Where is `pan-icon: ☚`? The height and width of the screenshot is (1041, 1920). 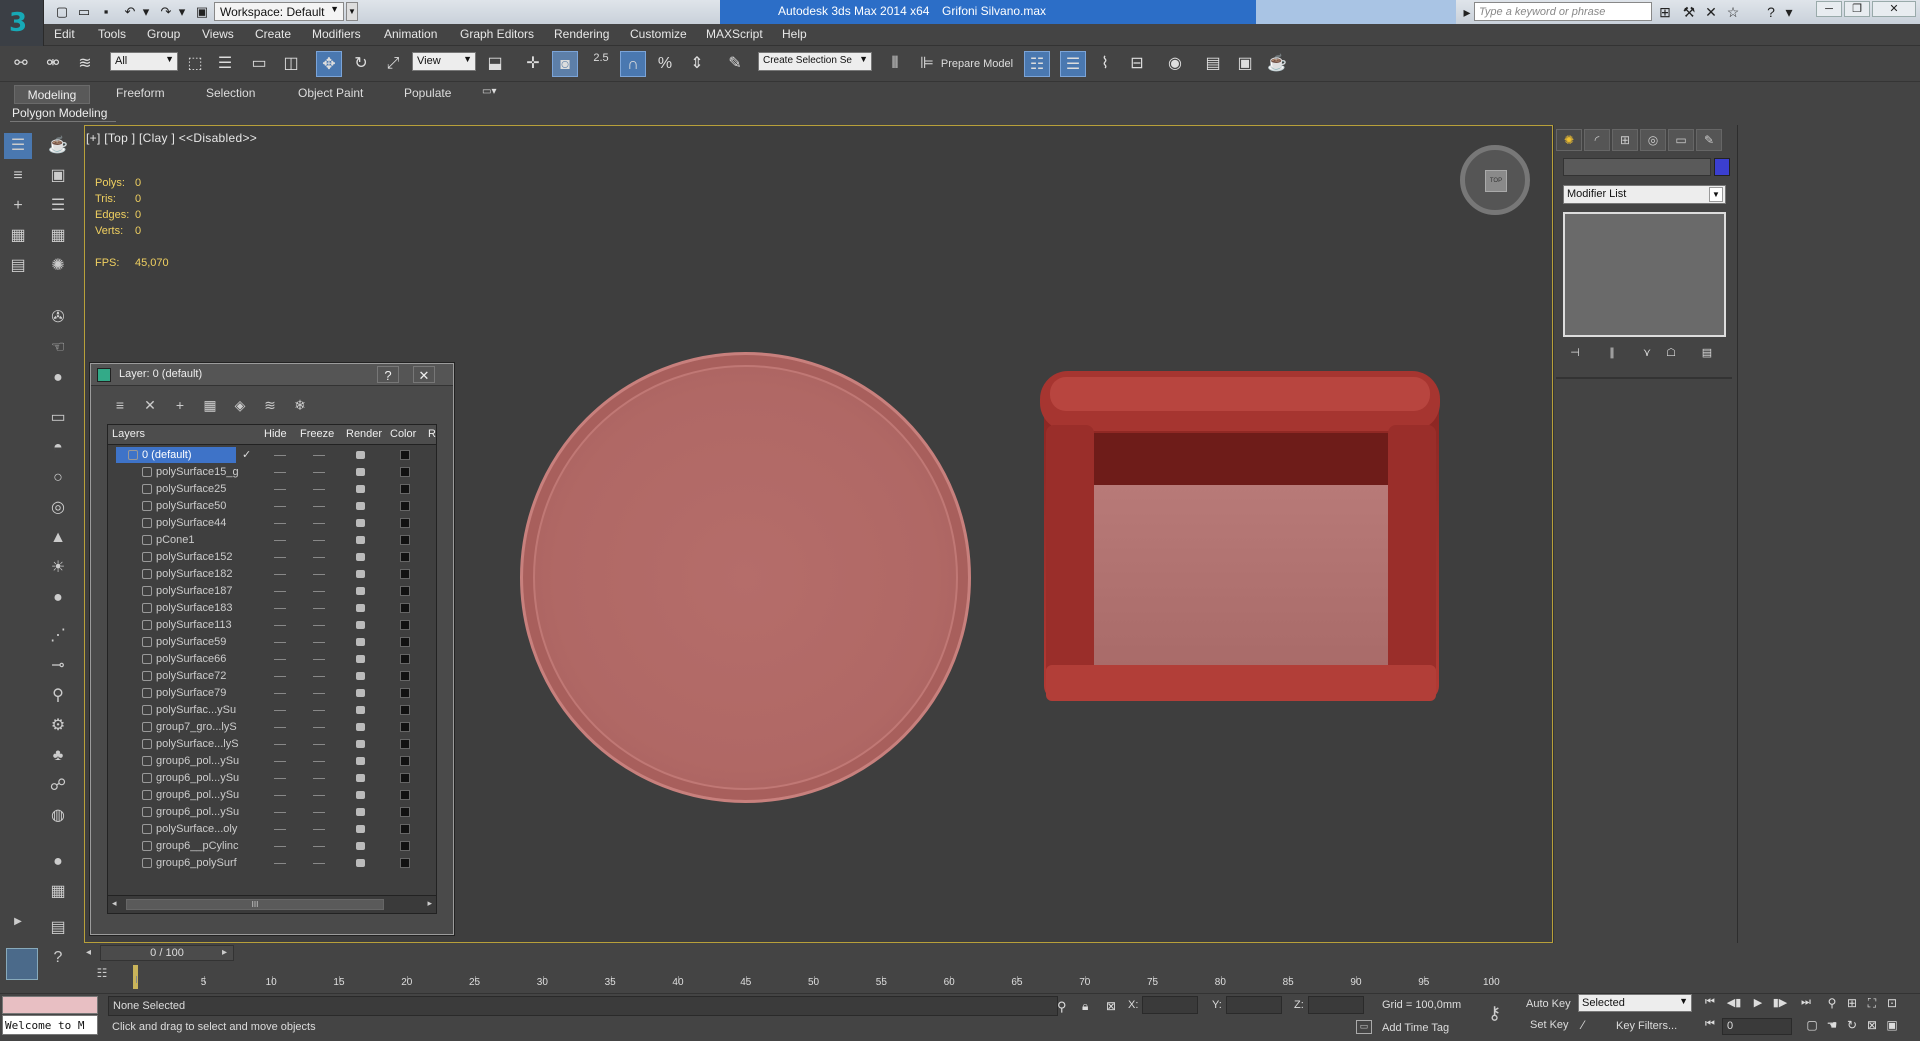 pan-icon: ☚ is located at coordinates (1832, 1027).